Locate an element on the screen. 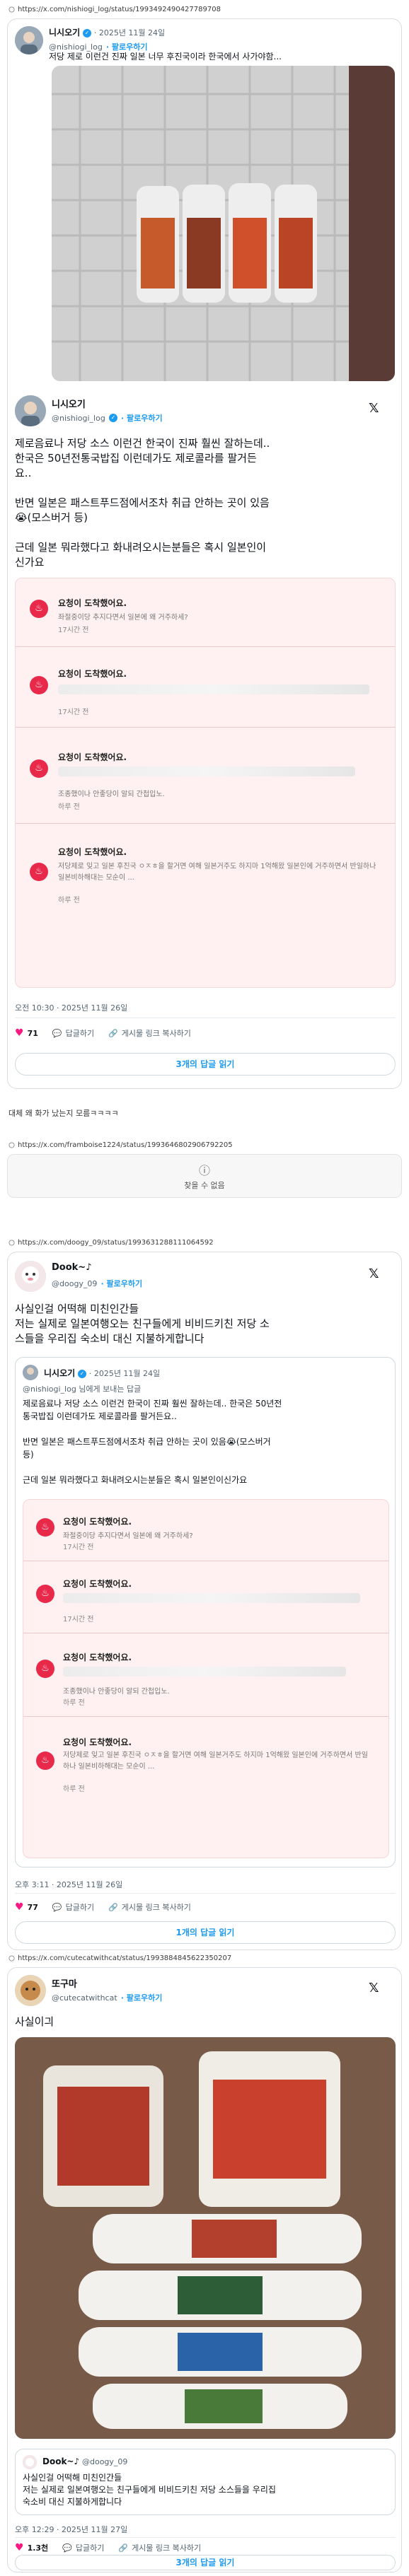  quote-header: Dook~♪ @doogy_09 is located at coordinates (84, 2461).